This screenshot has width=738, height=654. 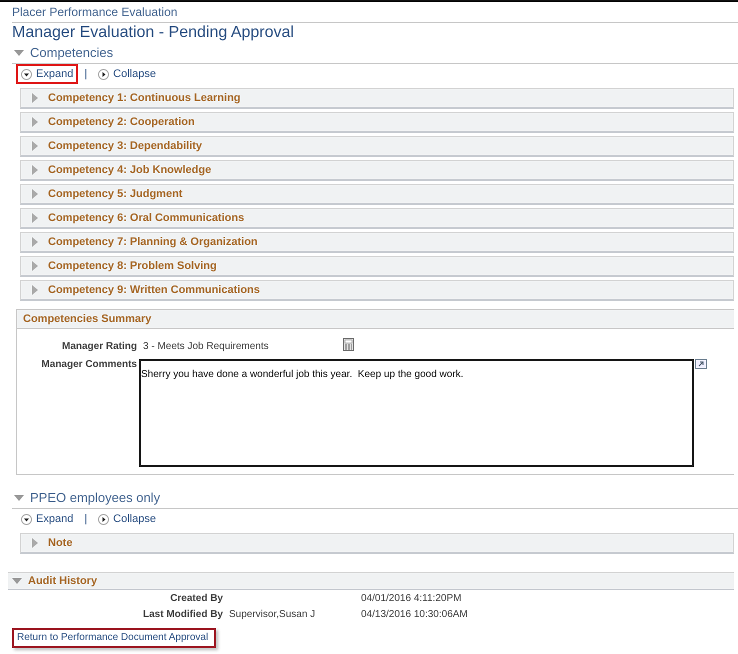 I want to click on rating-value: 3 - Meets Job Requirements, so click(x=206, y=346).